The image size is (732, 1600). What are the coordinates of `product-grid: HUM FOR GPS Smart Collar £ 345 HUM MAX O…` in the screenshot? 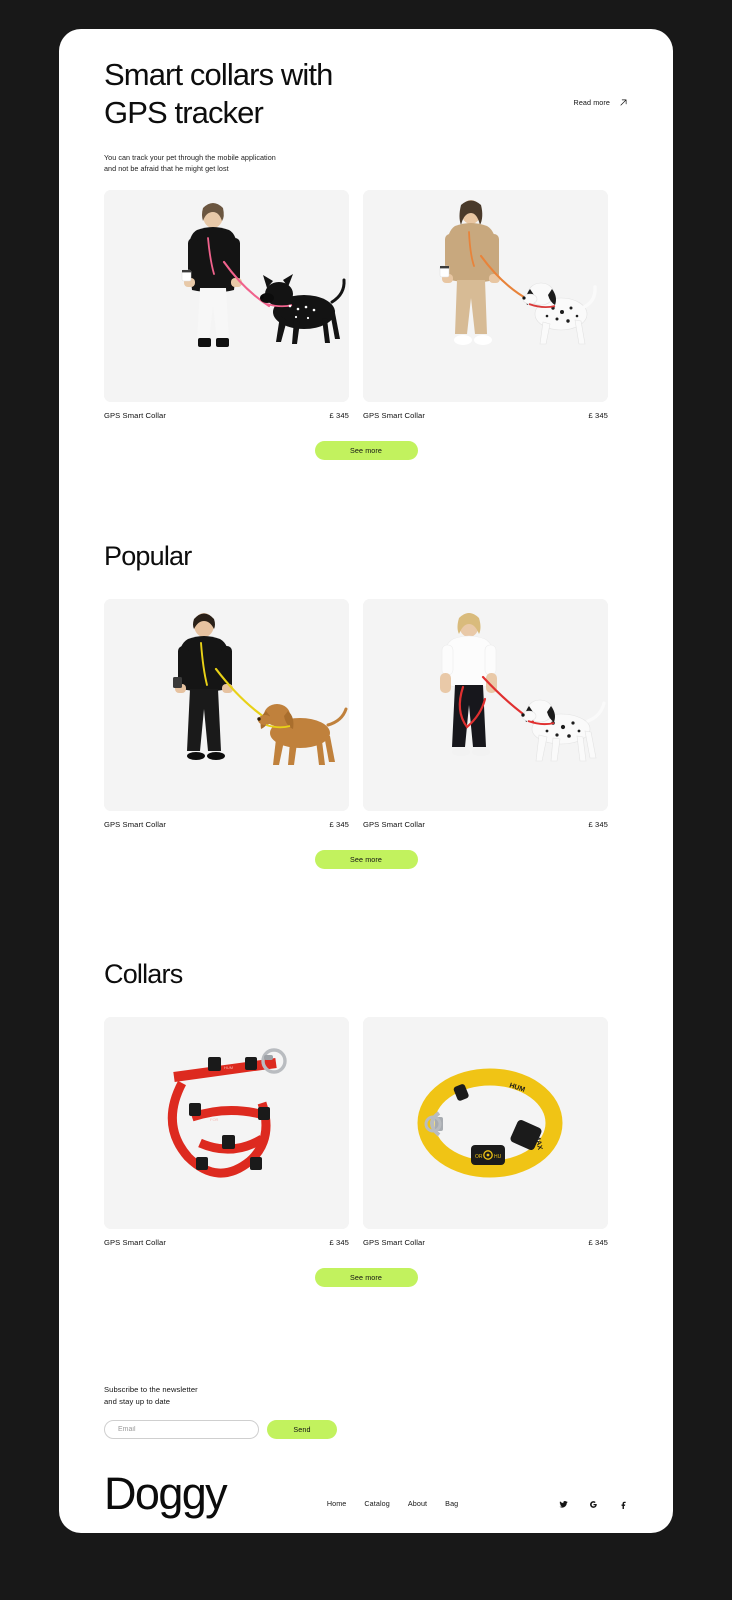 It's located at (366, 1132).